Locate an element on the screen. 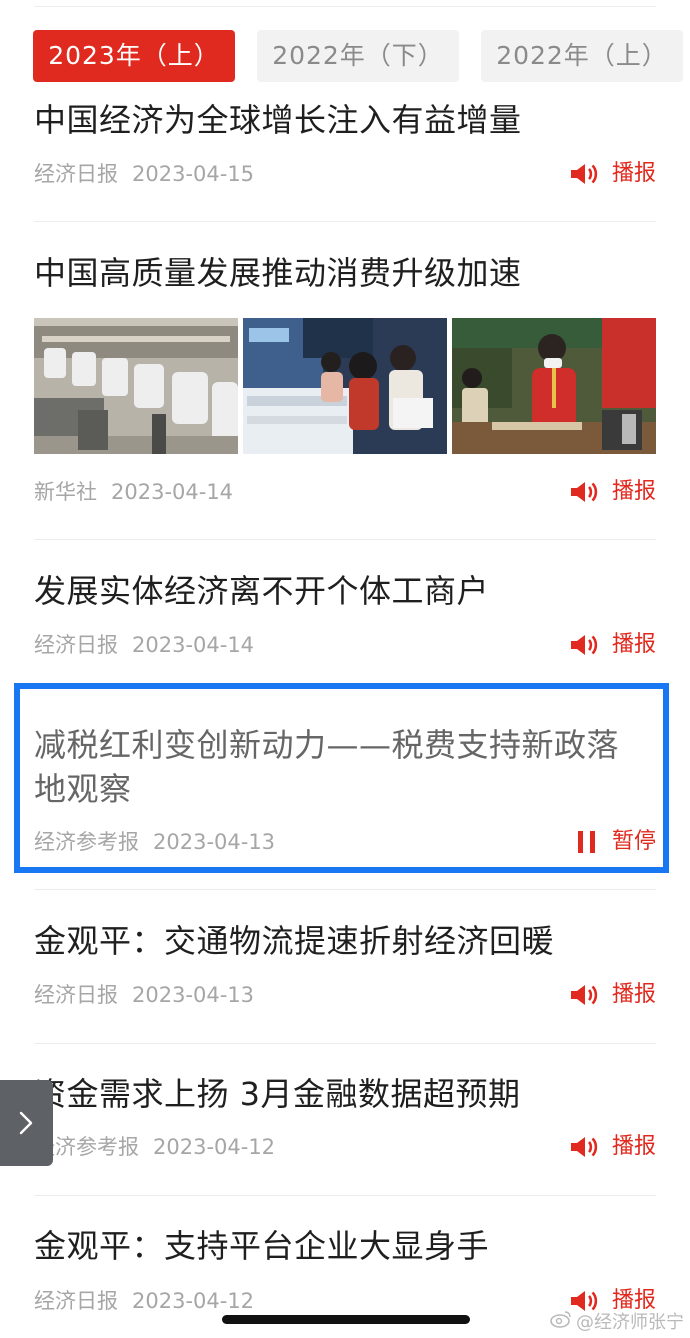 This screenshot has height=1338, width=690. weibo-icon is located at coordinates (563, 1321).